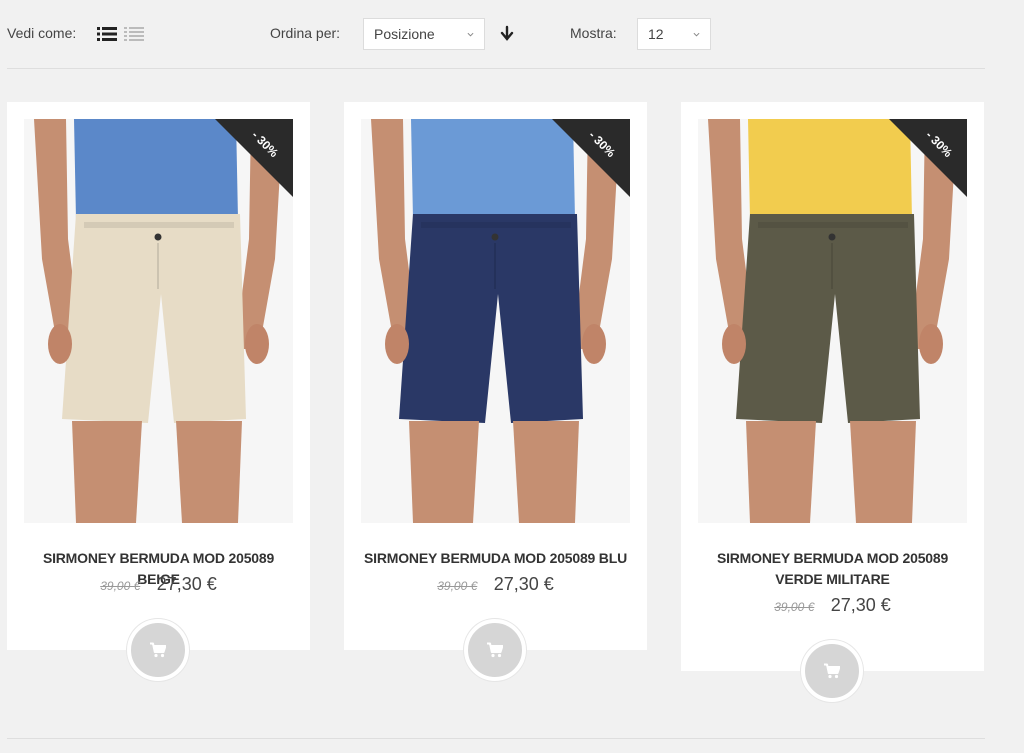  I want to click on sort-label: Ordina per:, so click(305, 33).